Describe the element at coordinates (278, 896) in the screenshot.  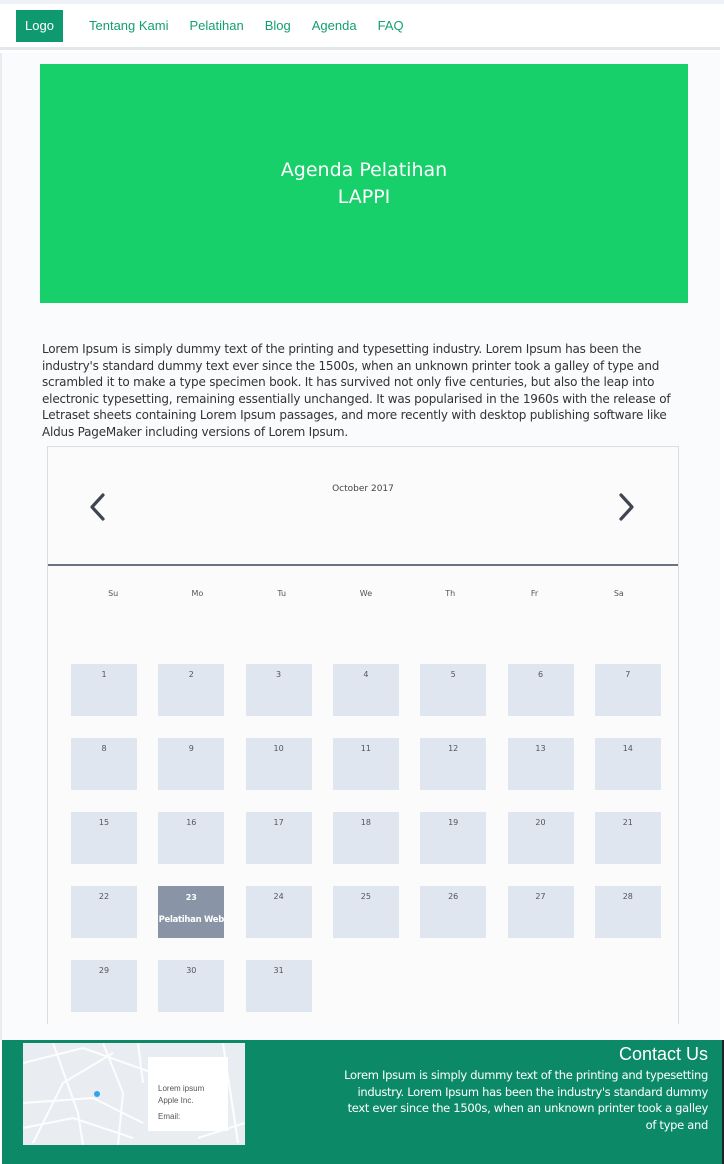
I see `day-number: 24` at that location.